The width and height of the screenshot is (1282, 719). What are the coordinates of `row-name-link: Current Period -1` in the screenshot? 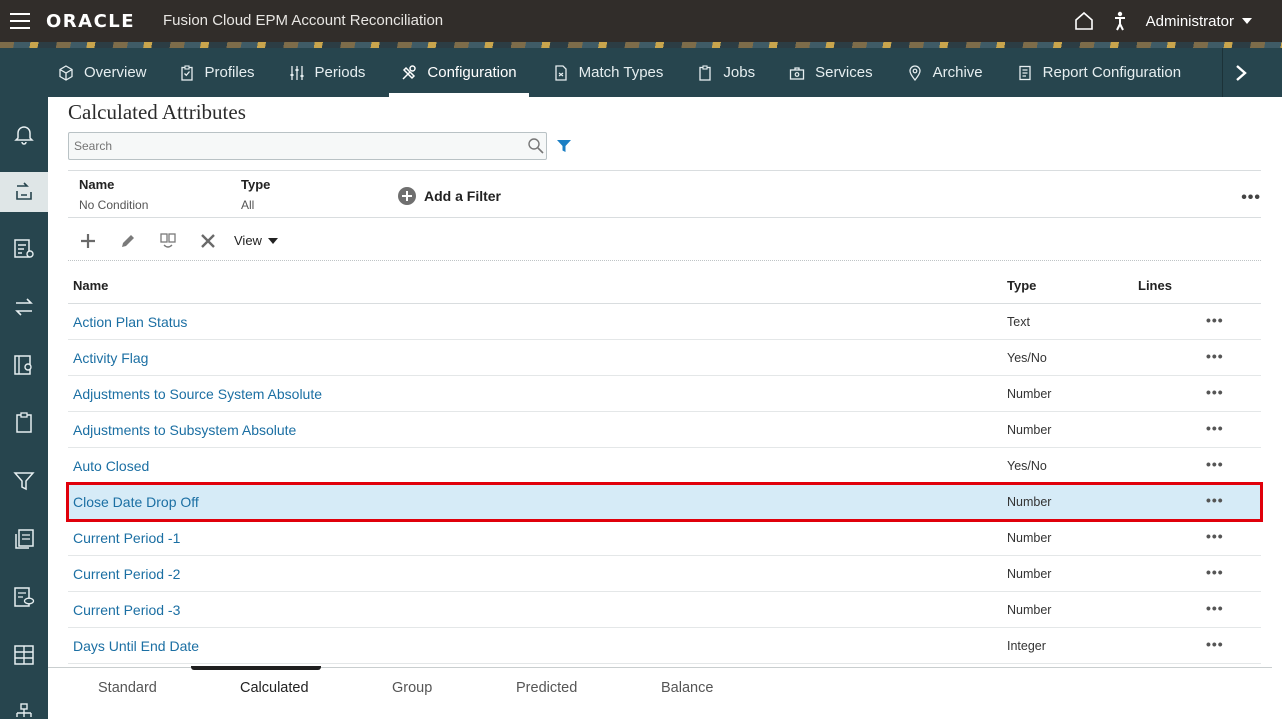 It's located at (126, 538).